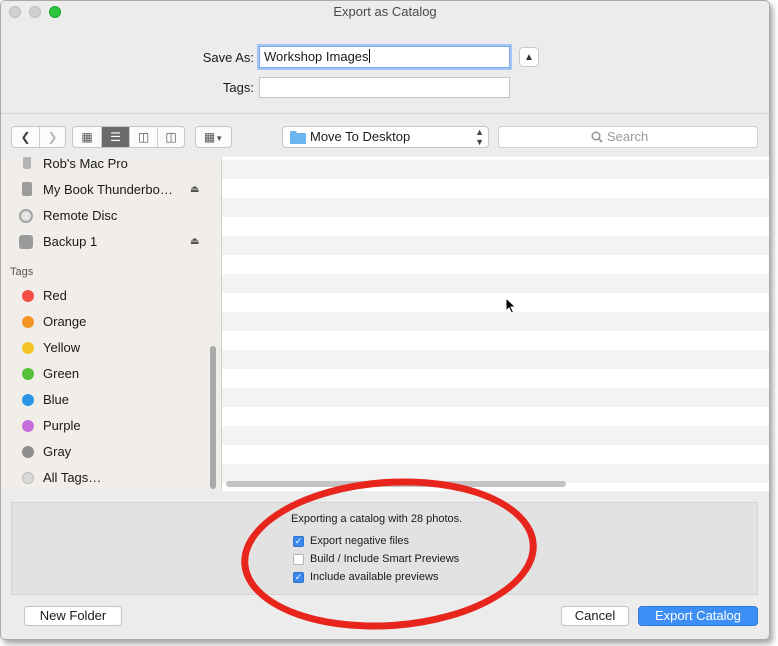 This screenshot has height=646, width=778. What do you see at coordinates (26, 242) in the screenshot?
I see `time-machine-icon` at bounding box center [26, 242].